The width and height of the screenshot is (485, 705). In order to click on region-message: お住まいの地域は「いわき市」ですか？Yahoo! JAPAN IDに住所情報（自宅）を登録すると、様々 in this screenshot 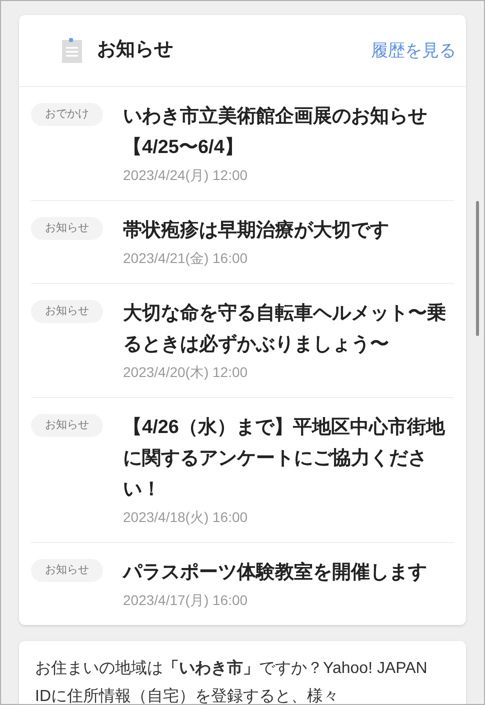, I will do `click(231, 681)`.